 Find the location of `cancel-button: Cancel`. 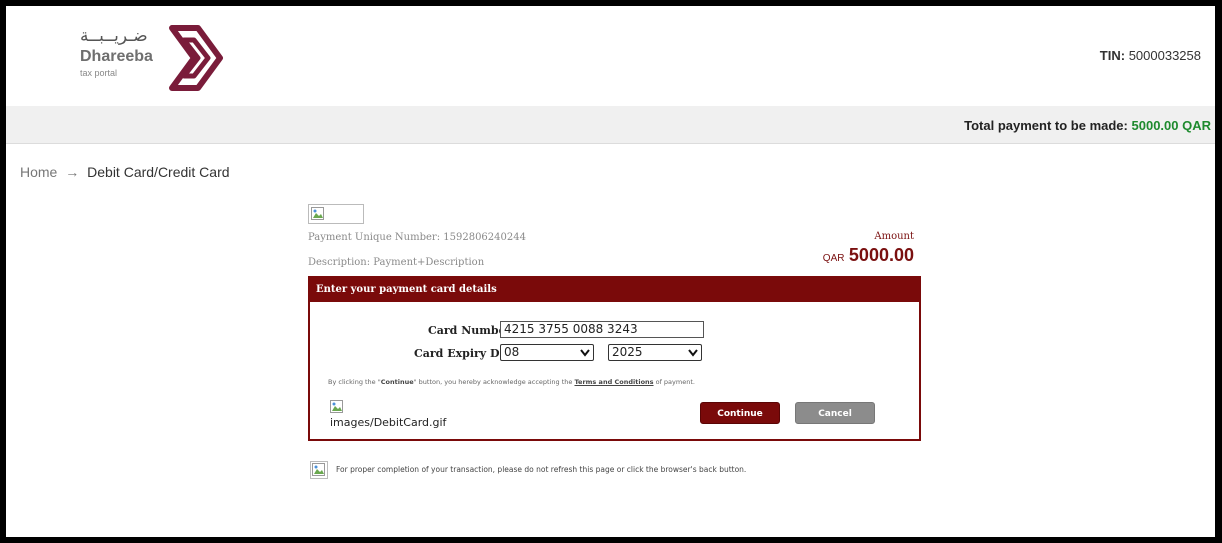

cancel-button: Cancel is located at coordinates (835, 413).